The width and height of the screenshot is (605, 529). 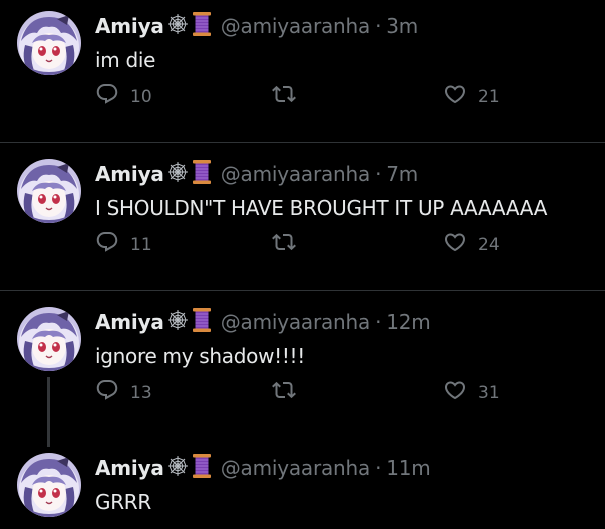 I want to click on reply-button: 11, so click(x=123, y=244).